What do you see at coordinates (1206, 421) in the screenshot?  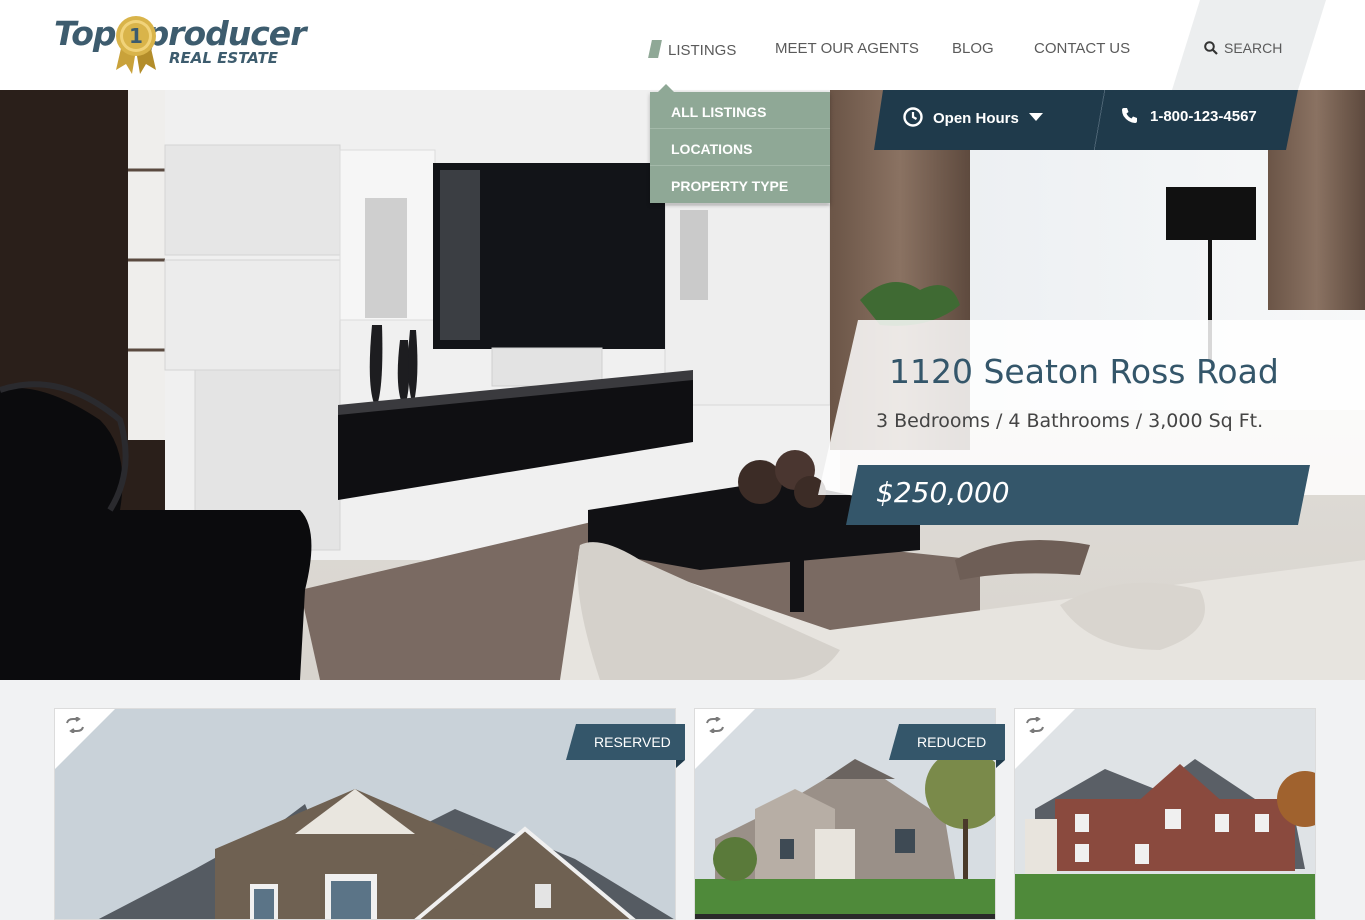 I see `area: 3,000 Sq Ft.` at bounding box center [1206, 421].